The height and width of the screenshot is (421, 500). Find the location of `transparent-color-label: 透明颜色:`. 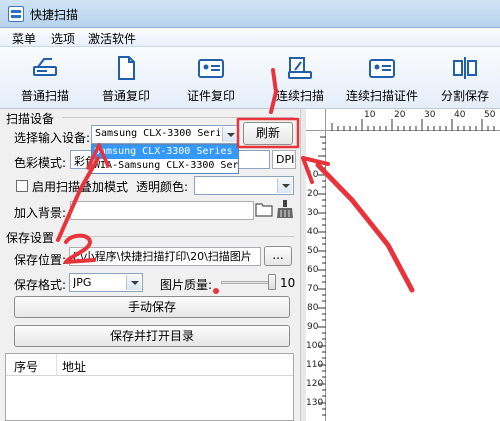

transparent-color-label: 透明颜色: is located at coordinates (162, 187).